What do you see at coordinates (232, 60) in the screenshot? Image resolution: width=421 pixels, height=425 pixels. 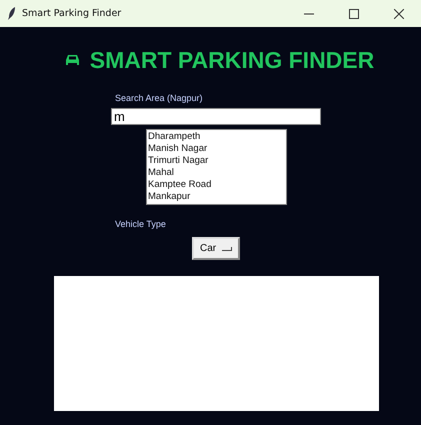 I see `app-heading: SMART PARKING FINDER` at bounding box center [232, 60].